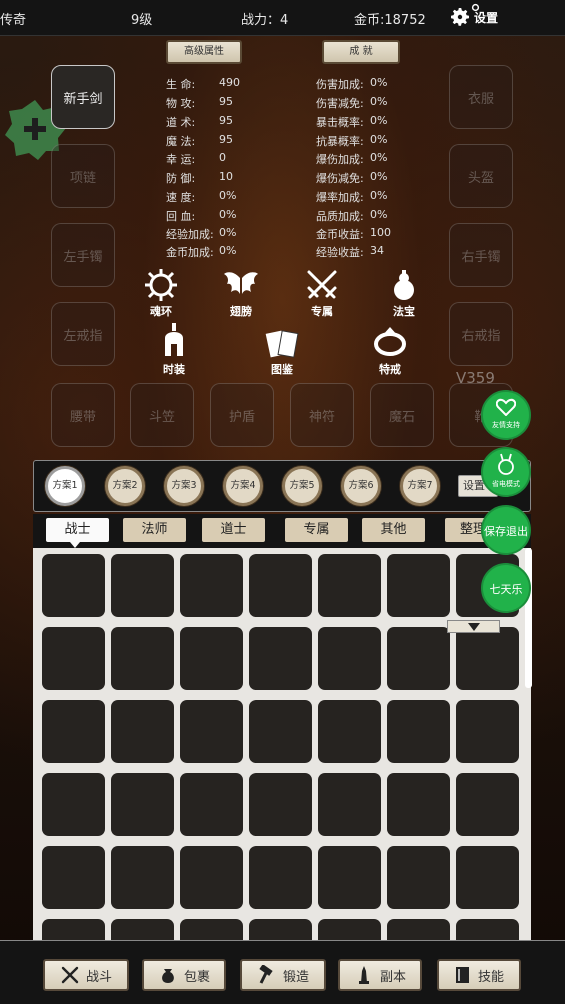 The image size is (565, 1004). What do you see at coordinates (242, 415) in the screenshot?
I see `slot-shield: 护盾` at bounding box center [242, 415].